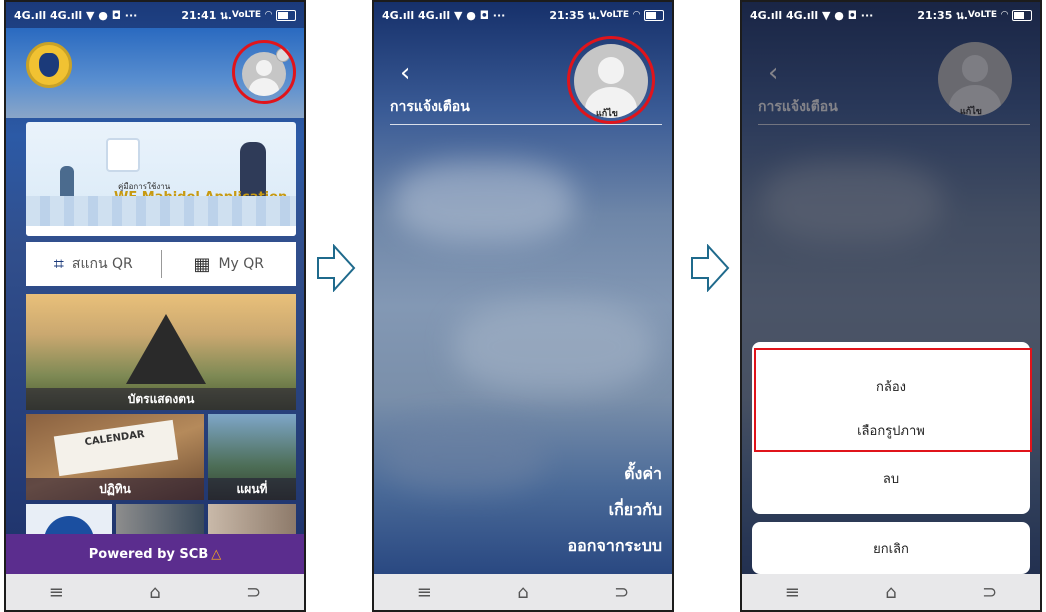 The height and width of the screenshot is (612, 1046). I want to click on city-illustration, so click(161, 211).